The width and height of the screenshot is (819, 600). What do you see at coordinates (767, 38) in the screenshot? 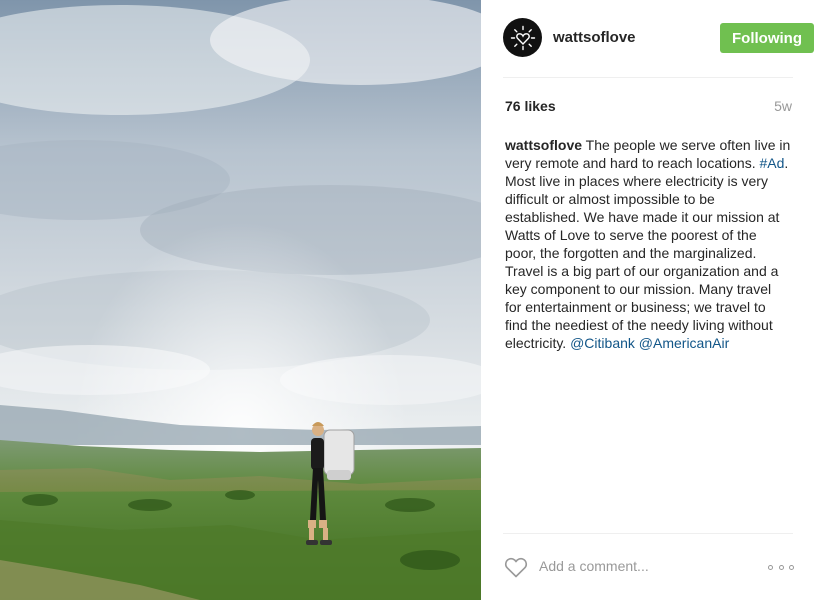
I see `following-button: Following` at bounding box center [767, 38].